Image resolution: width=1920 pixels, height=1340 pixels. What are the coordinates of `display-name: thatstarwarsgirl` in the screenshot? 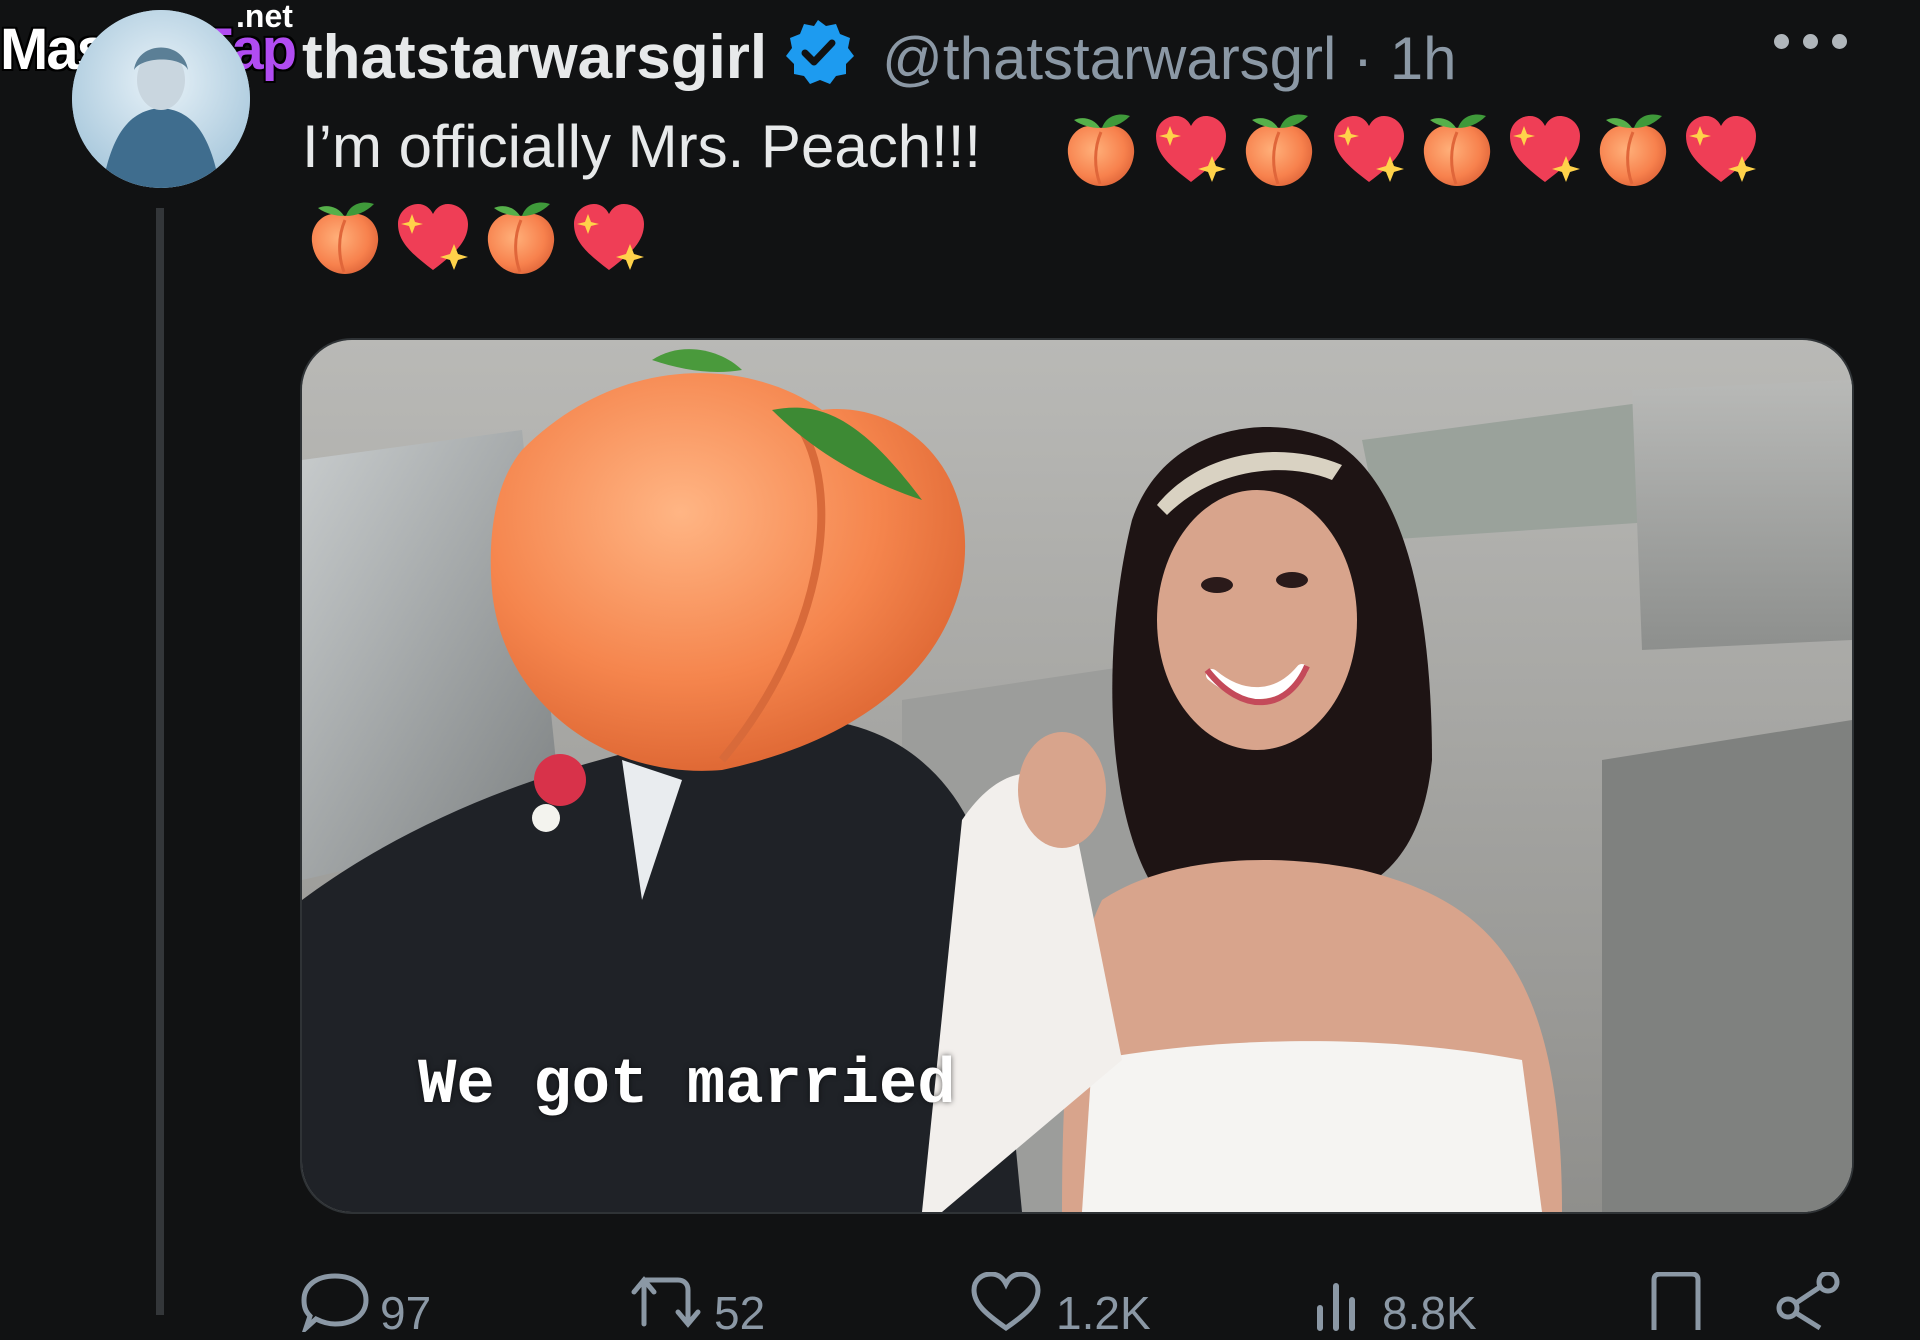 It's located at (534, 57).